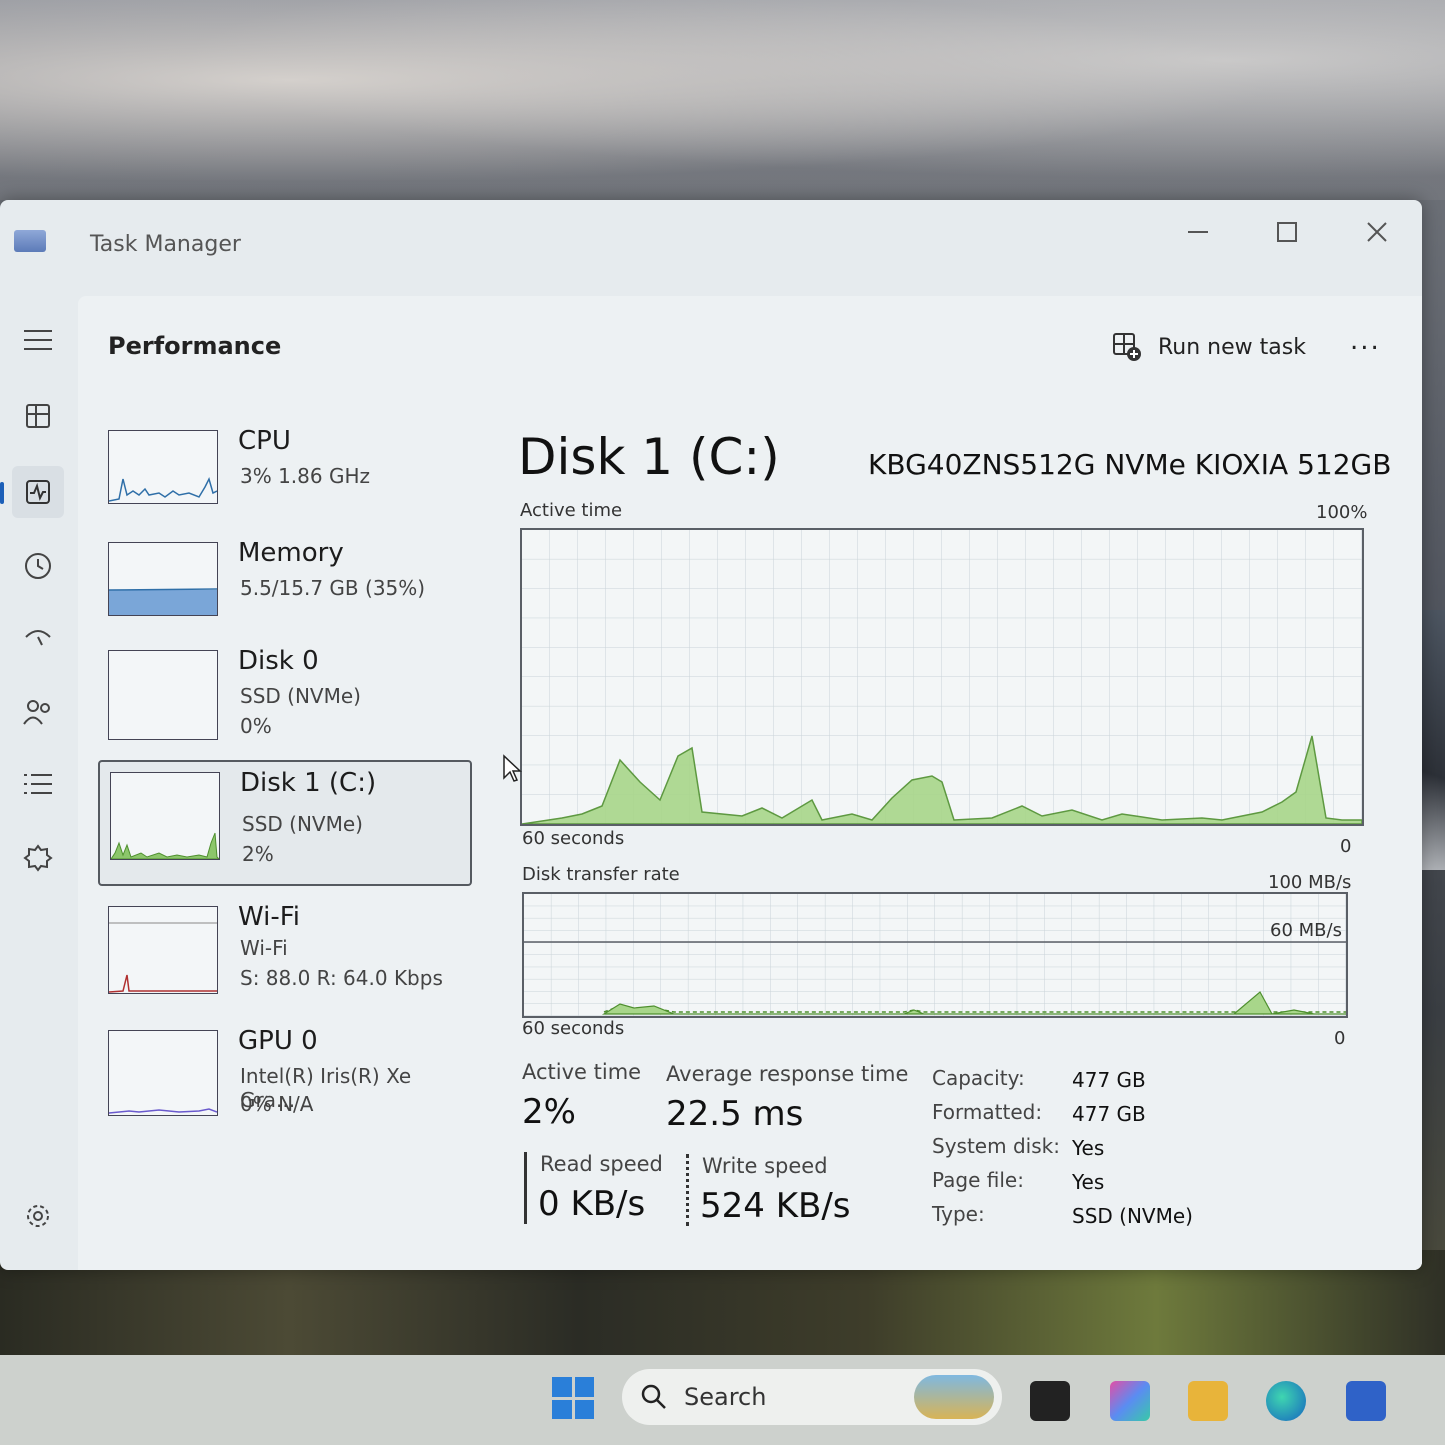 This screenshot has height=1445, width=1445. I want to click on hamburger-icon, so click(38, 340).